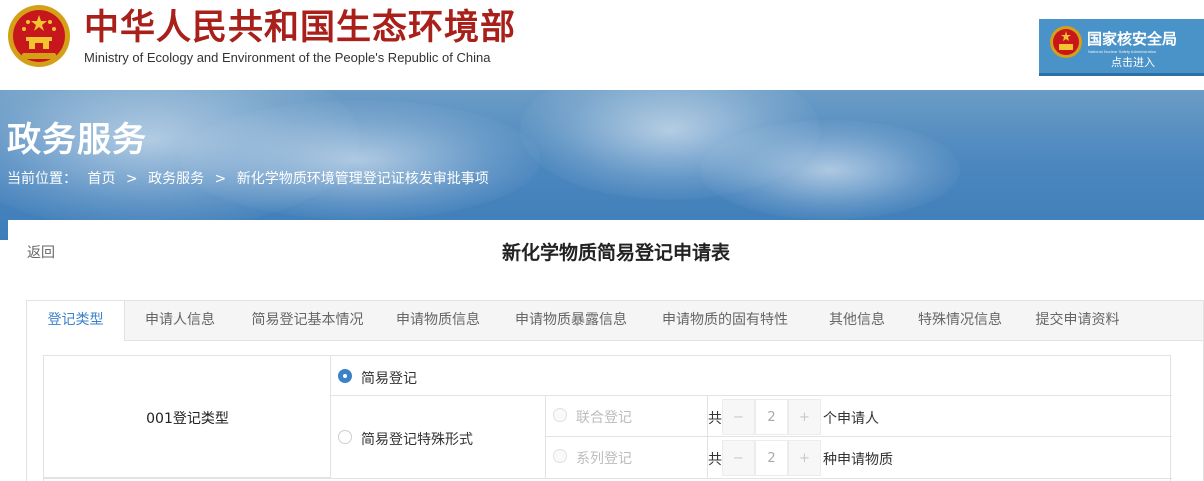  What do you see at coordinates (77, 140) in the screenshot?
I see `banner-title: 政务服务` at bounding box center [77, 140].